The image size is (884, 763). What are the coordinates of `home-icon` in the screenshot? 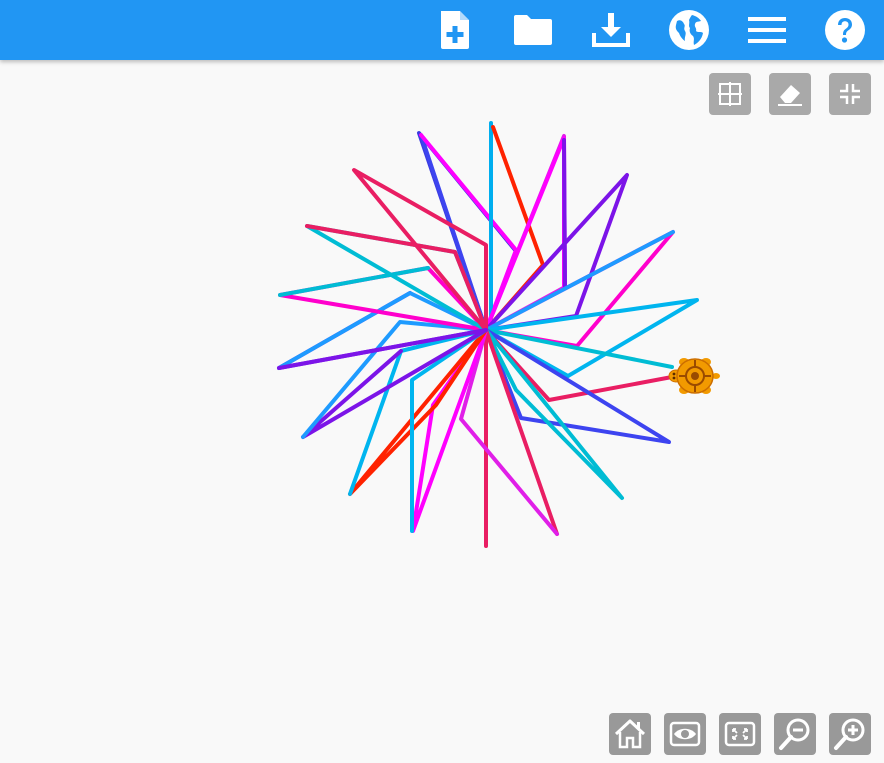 It's located at (630, 734).